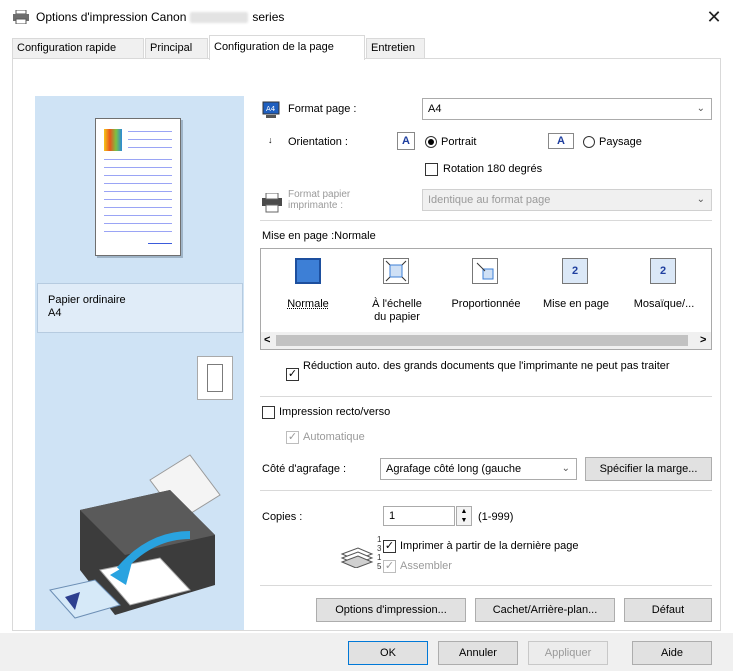  I want to click on landscape-icon: A, so click(561, 141).